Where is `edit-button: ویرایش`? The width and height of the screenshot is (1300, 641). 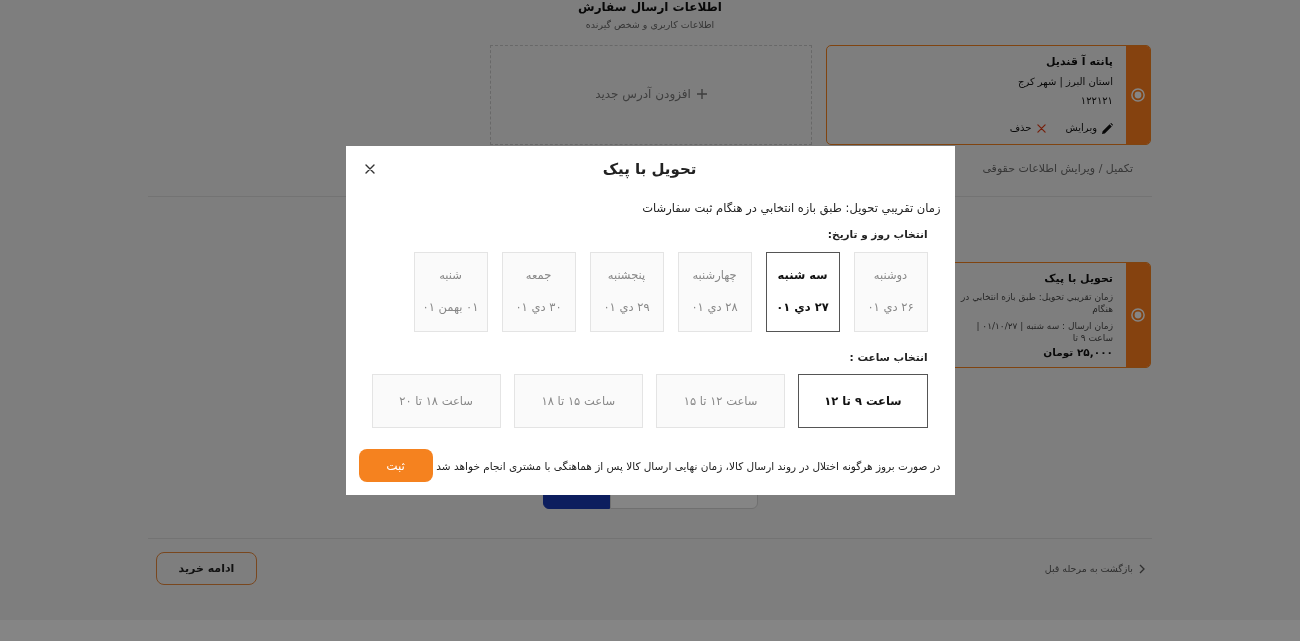 edit-button: ویرایش is located at coordinates (1089, 128).